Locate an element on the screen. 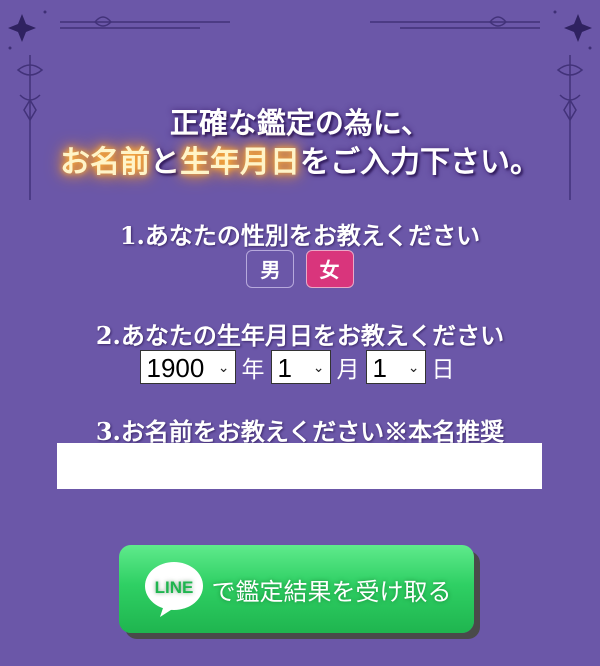 Image resolution: width=600 pixels, height=666 pixels. line-logo-text: LINE is located at coordinates (173, 587).